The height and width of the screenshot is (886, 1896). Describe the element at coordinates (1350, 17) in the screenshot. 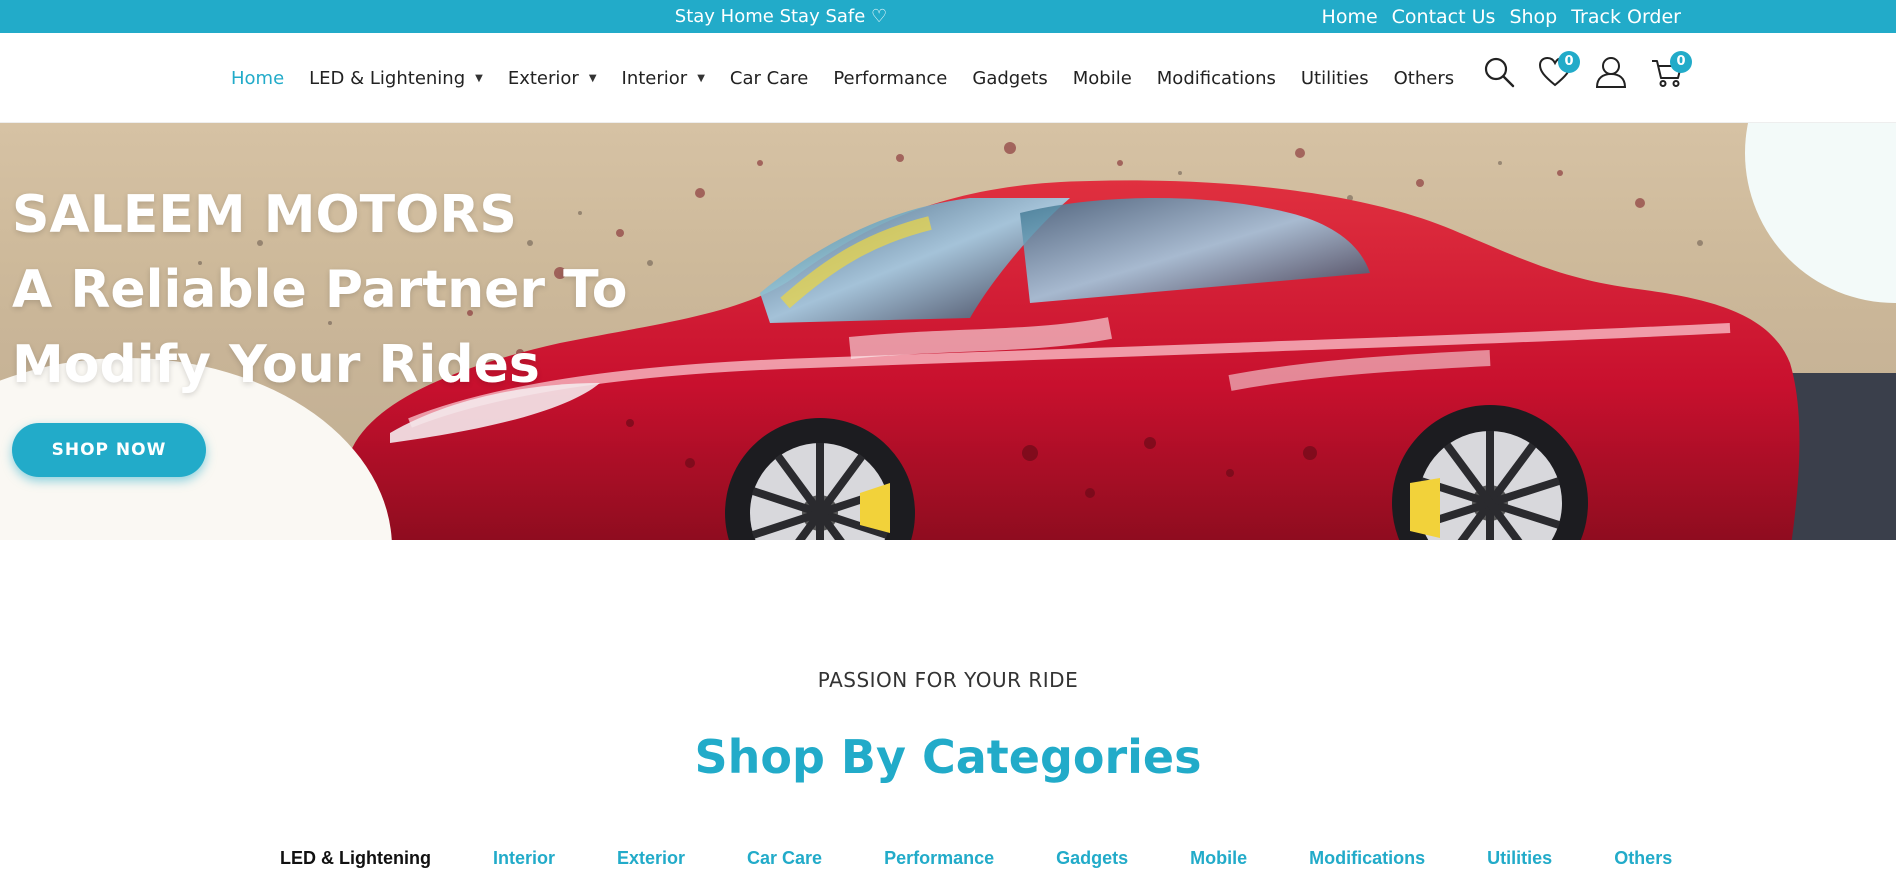

I see `top-link-home: Home` at that location.